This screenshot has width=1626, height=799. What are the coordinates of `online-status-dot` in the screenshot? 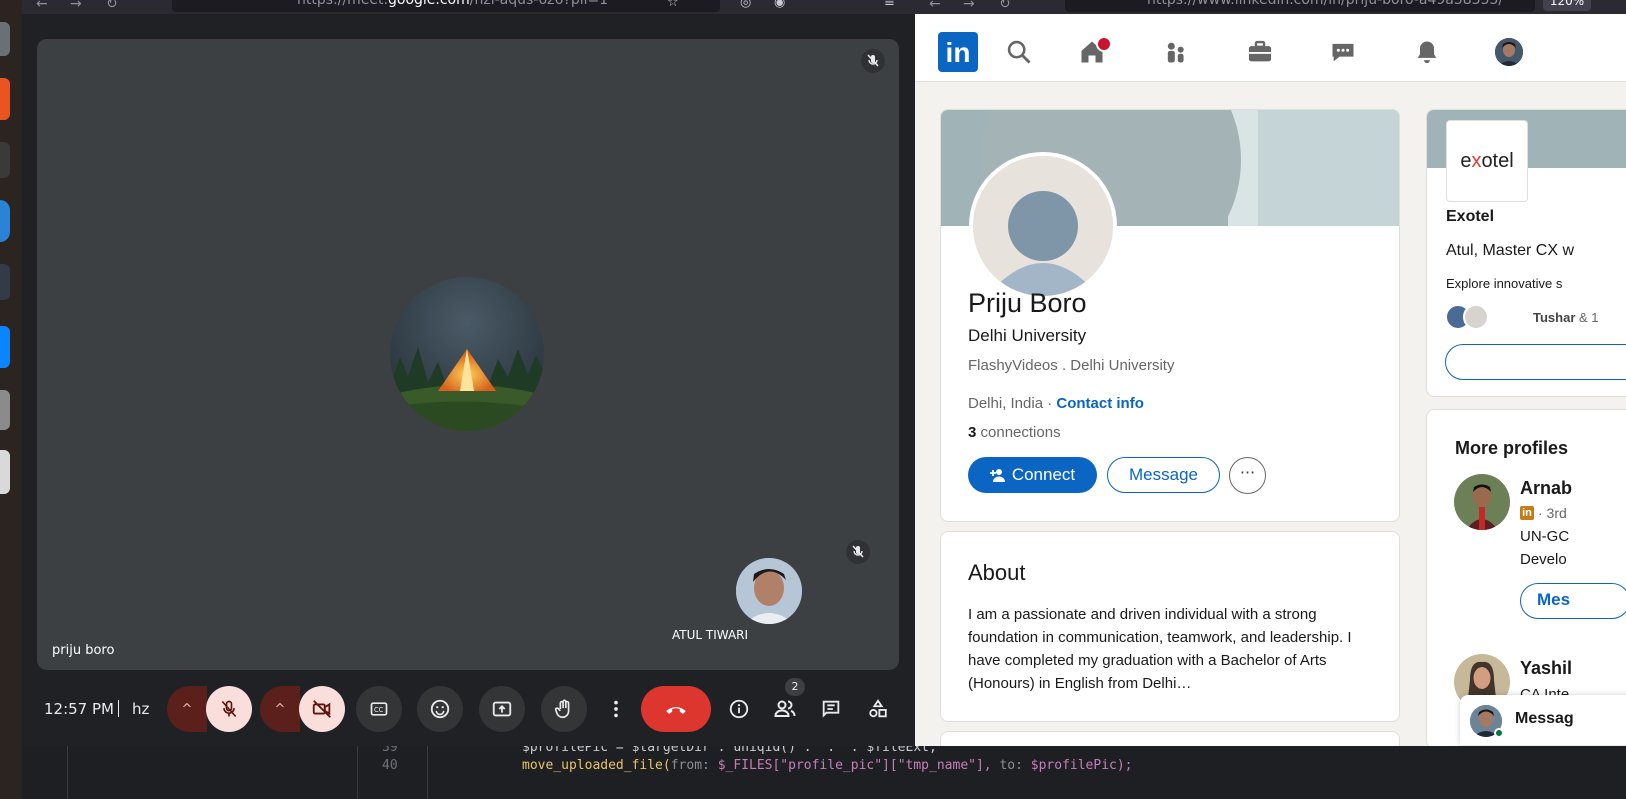 It's located at (1499, 733).